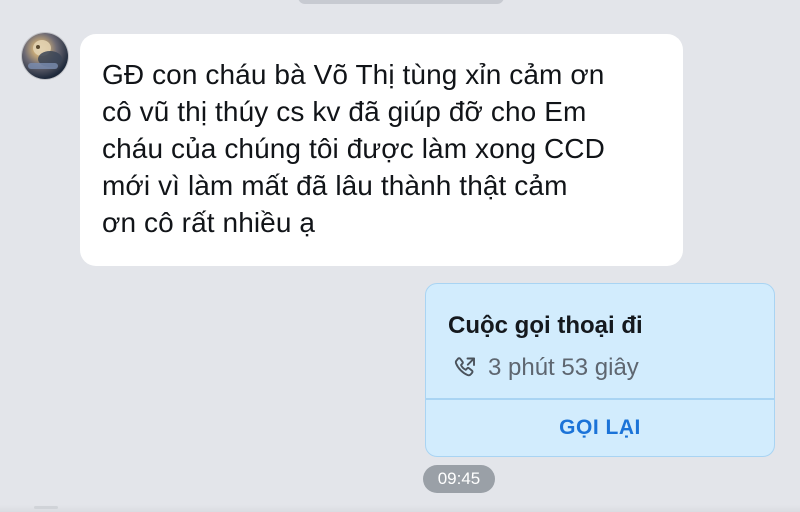 Image resolution: width=800 pixels, height=512 pixels. Describe the element at coordinates (209, 222) in the screenshot. I see `message-line: ơn cô rất nhiều ạ` at that location.